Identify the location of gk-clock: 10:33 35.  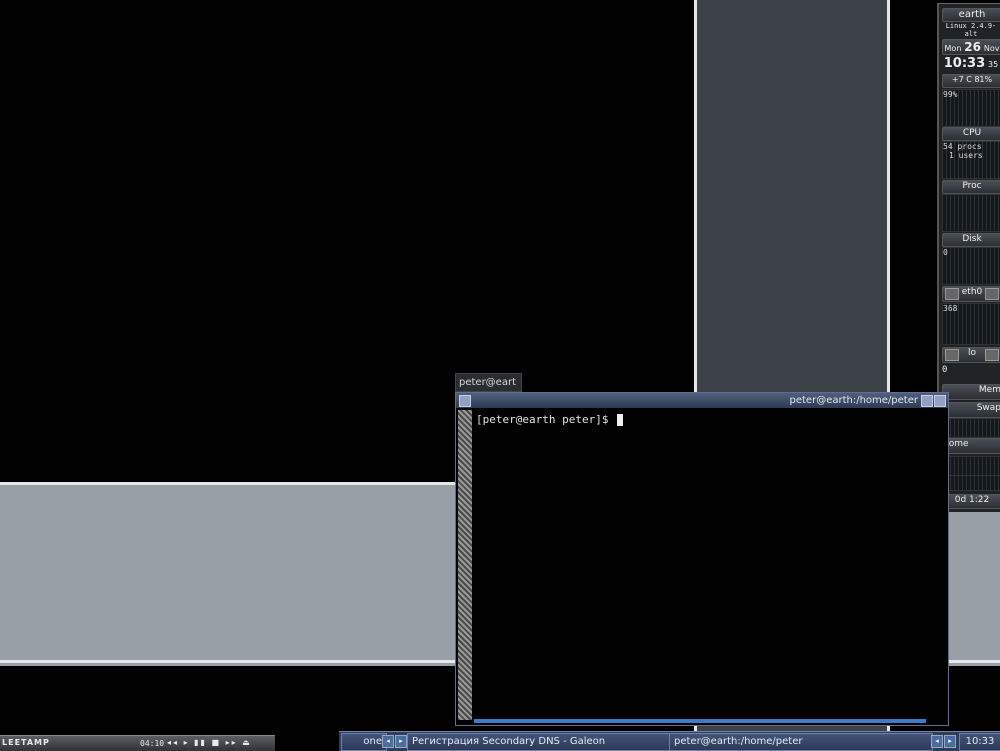
(971, 64).